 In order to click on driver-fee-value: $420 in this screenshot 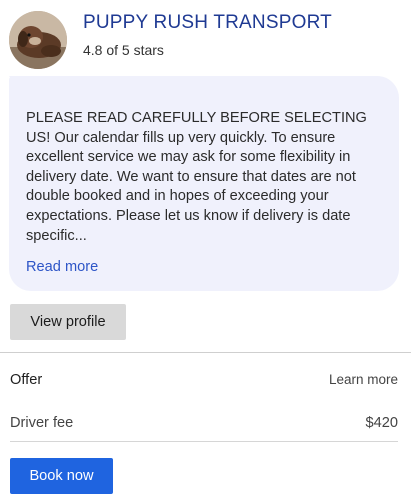, I will do `click(381, 423)`.